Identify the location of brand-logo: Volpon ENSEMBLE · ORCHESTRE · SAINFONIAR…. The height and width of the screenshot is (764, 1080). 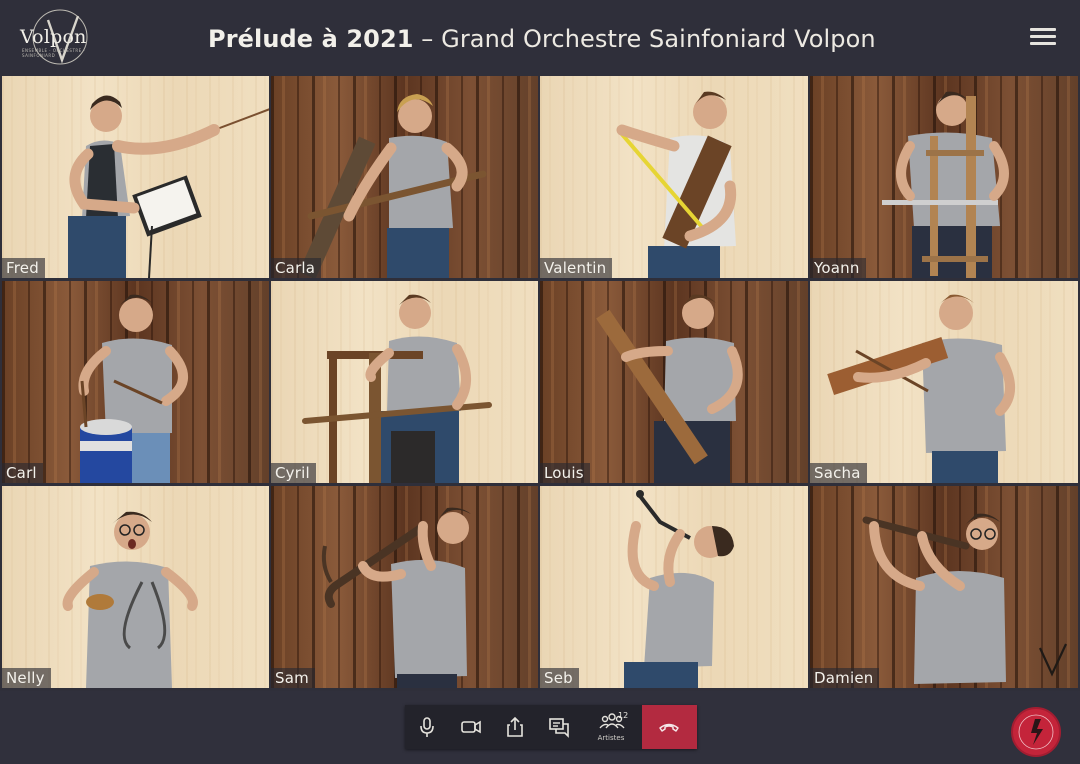
(64, 37).